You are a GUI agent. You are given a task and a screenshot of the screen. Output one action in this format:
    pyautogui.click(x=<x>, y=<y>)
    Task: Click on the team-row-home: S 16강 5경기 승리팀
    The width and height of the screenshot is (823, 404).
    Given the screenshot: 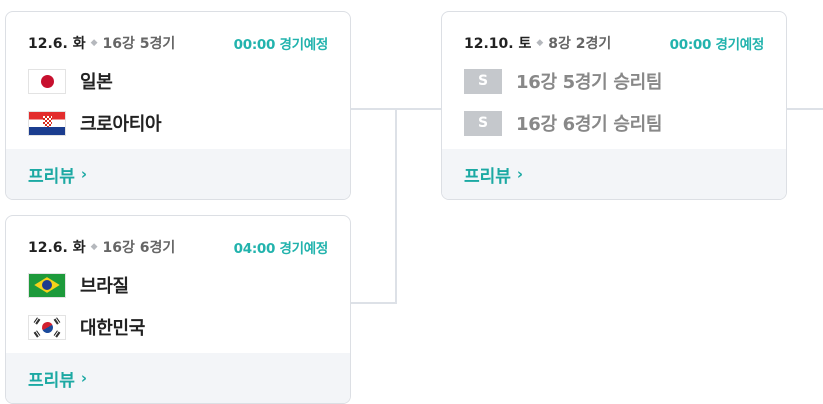 What is the action you would take?
    pyautogui.click(x=563, y=81)
    